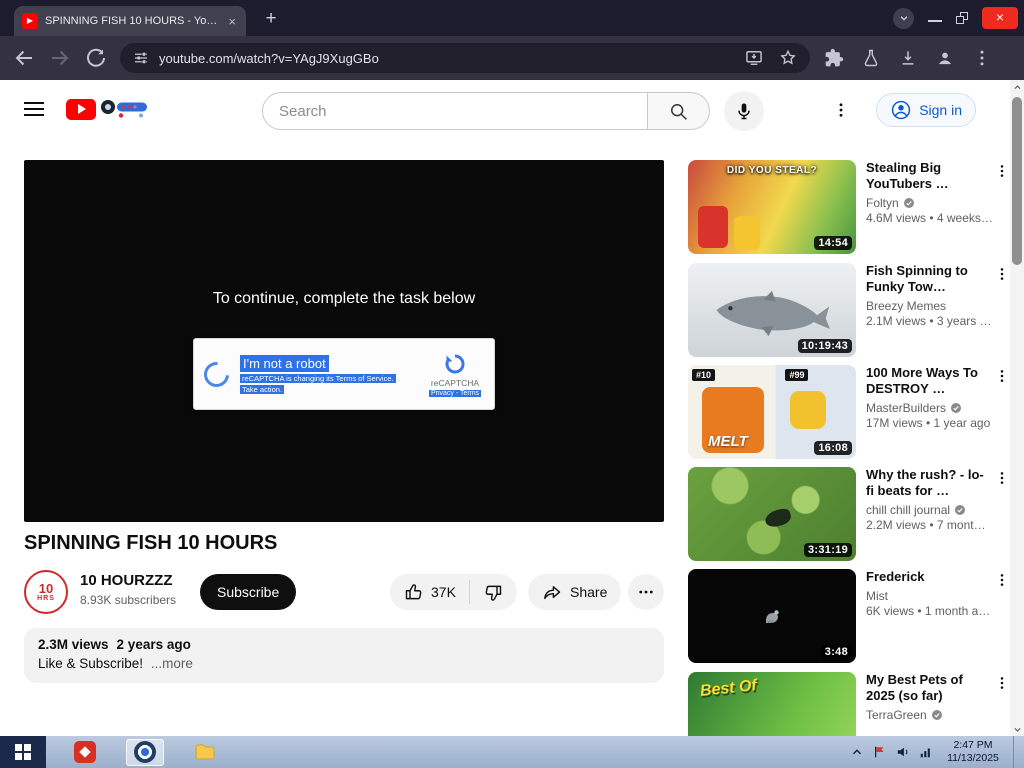 The image size is (1024, 768). Describe the element at coordinates (962, 18) in the screenshot. I see `restore-button` at that location.